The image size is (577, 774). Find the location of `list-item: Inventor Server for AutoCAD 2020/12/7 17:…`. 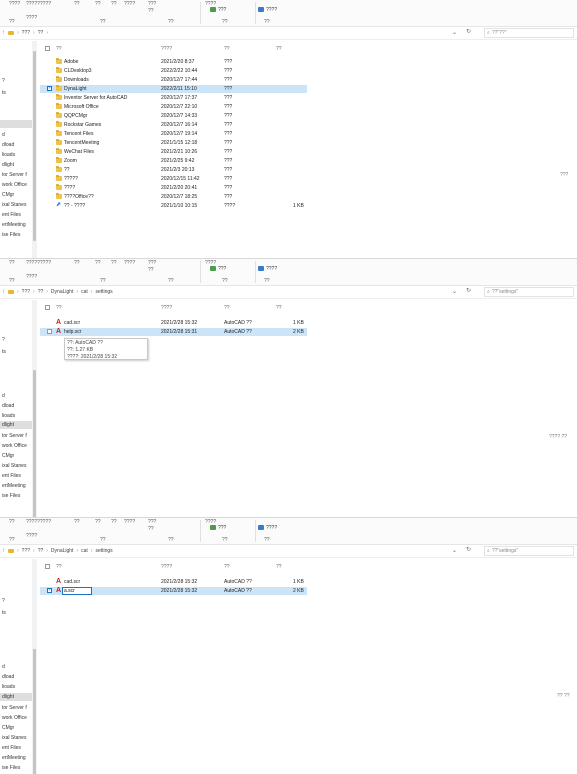

list-item: Inventor Server for AutoCAD 2020/12/7 17:… is located at coordinates (173, 98).